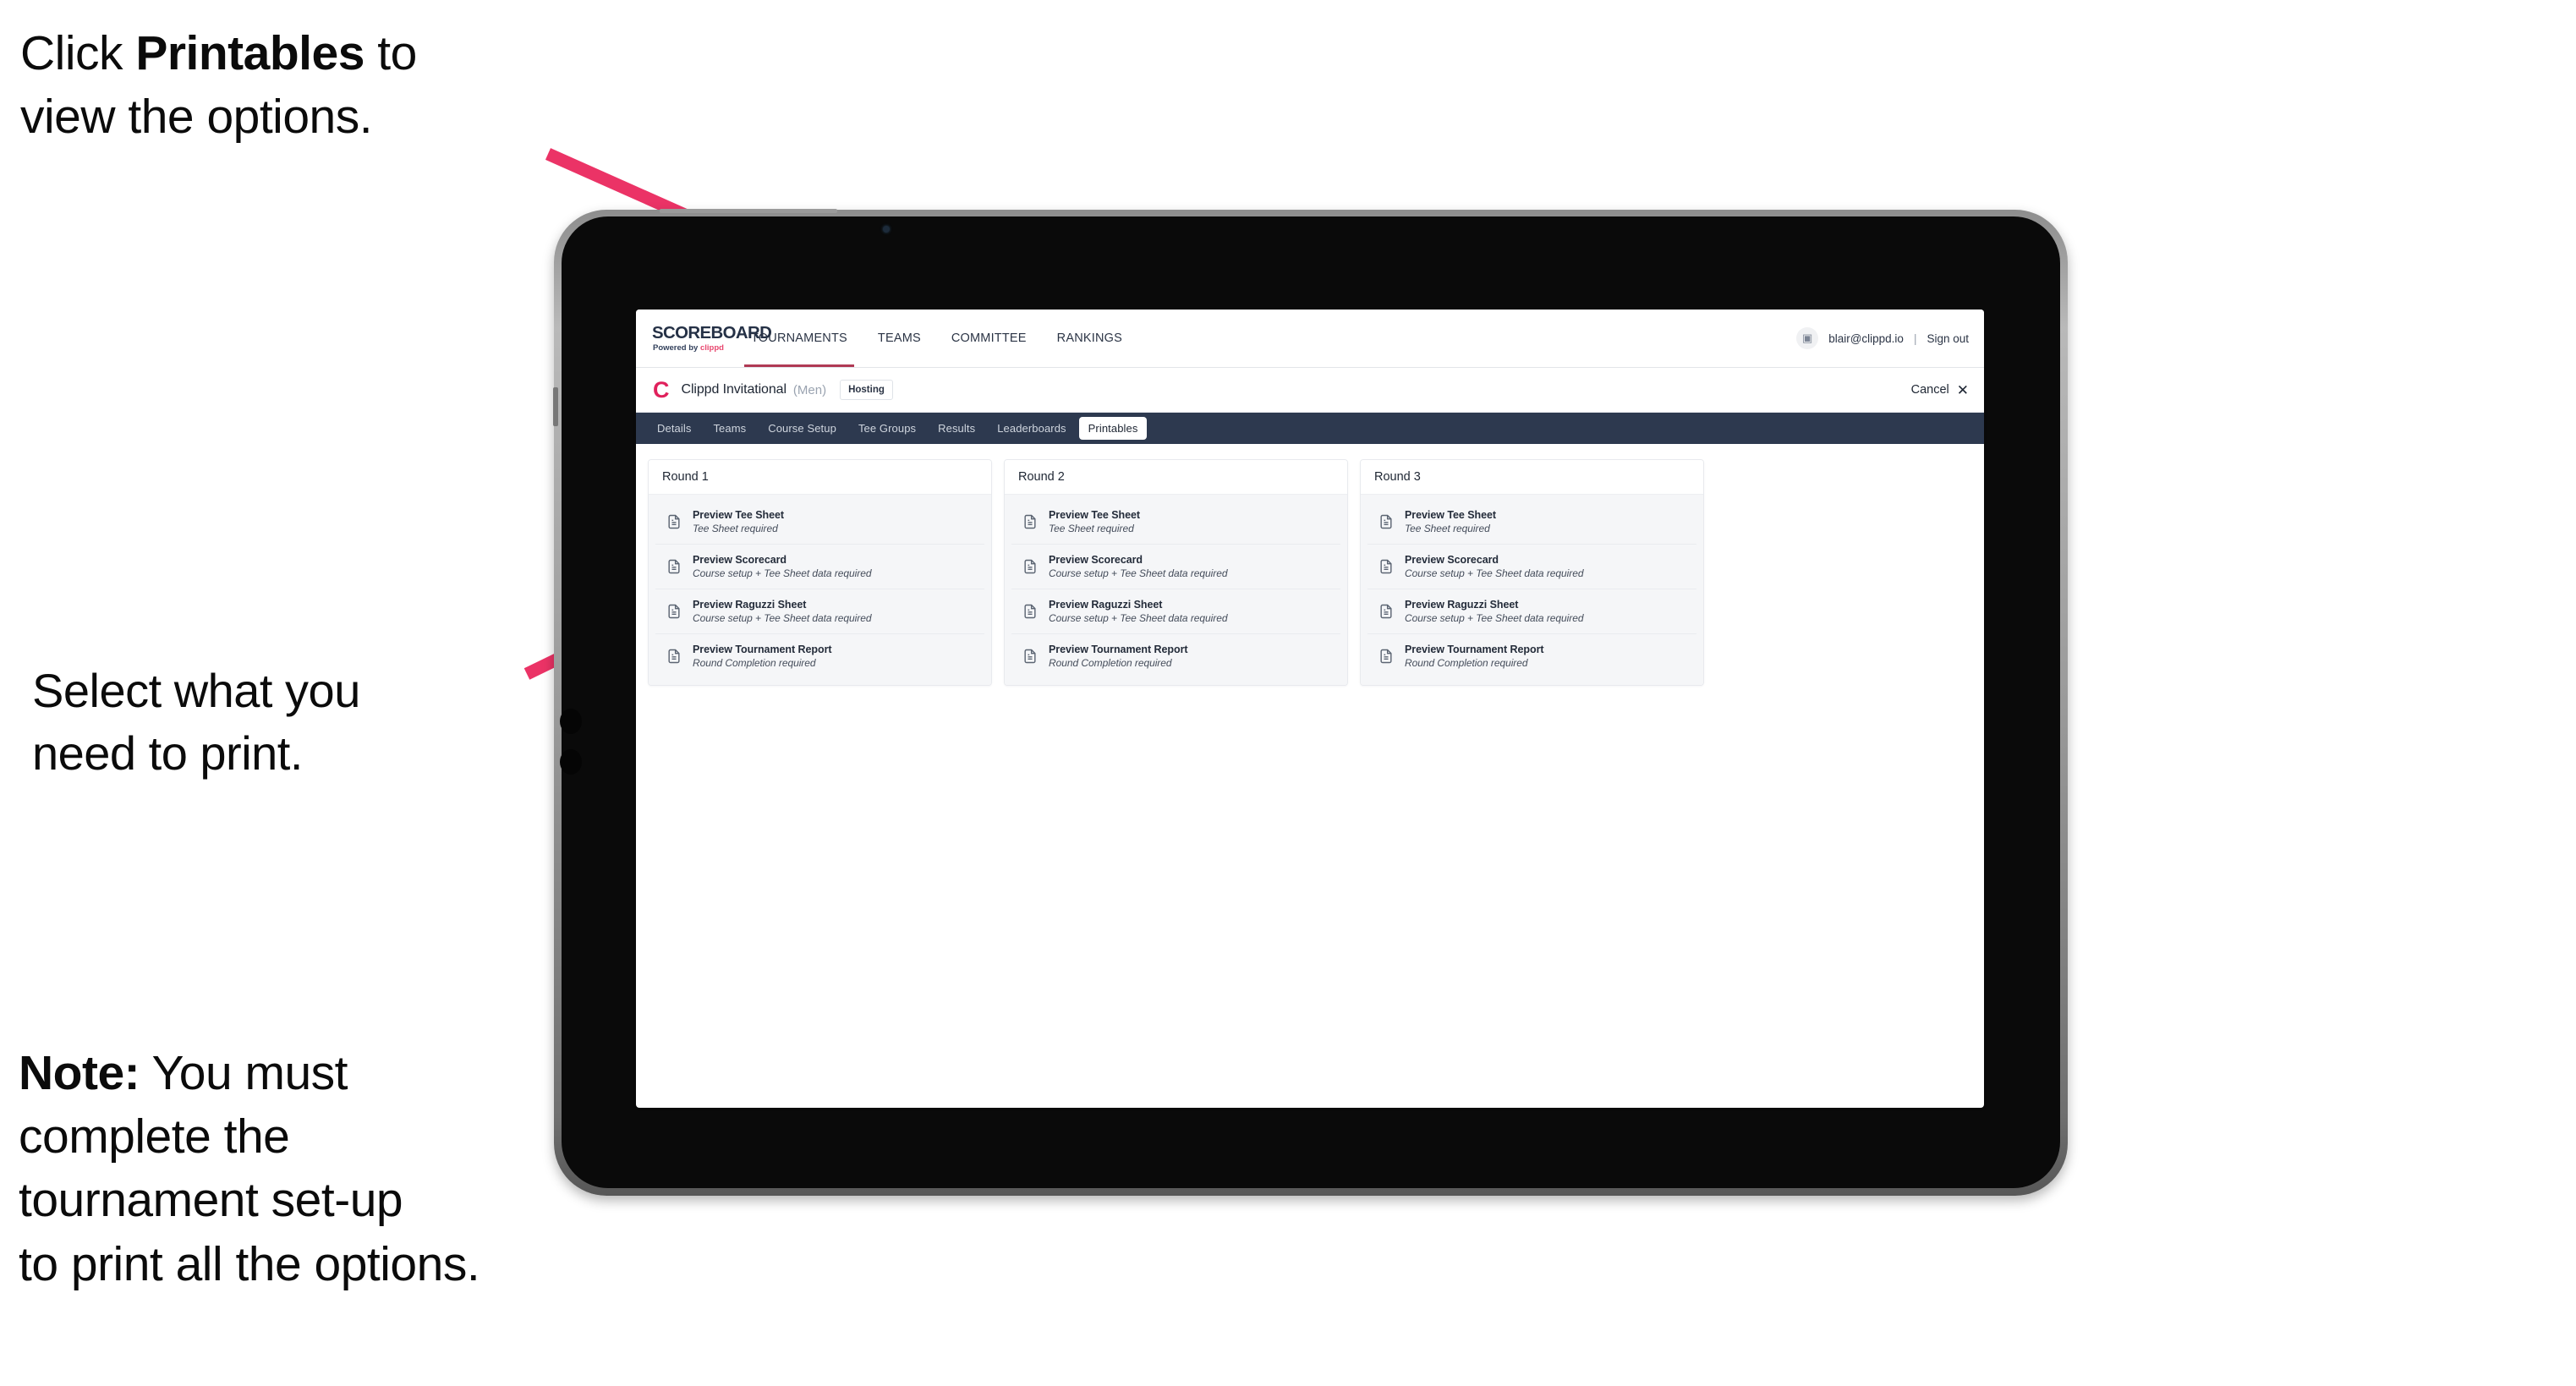 This screenshot has width=2576, height=1386. I want to click on user-account-area: ▣ blair@clippd.io | Sign out, so click(1890, 338).